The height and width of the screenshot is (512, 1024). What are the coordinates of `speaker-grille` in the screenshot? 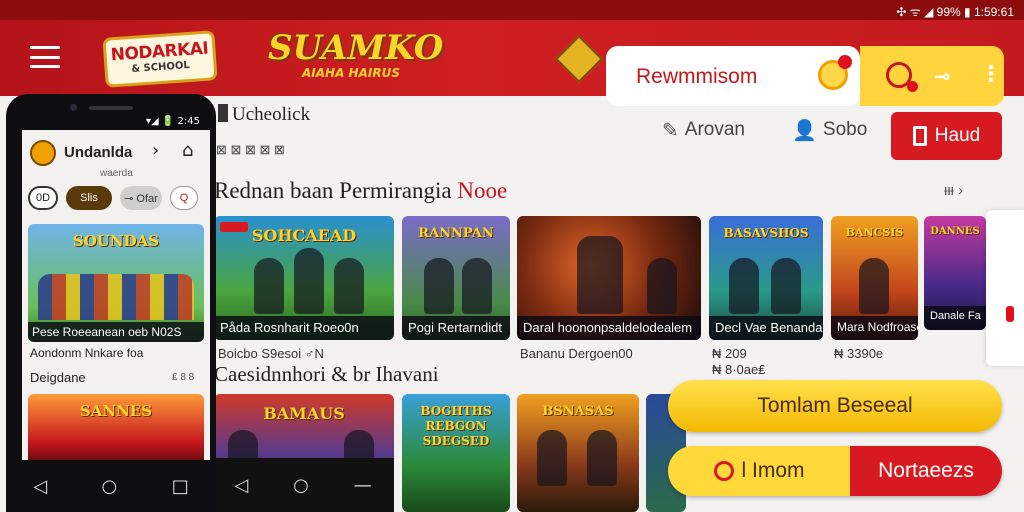 It's located at (111, 108).